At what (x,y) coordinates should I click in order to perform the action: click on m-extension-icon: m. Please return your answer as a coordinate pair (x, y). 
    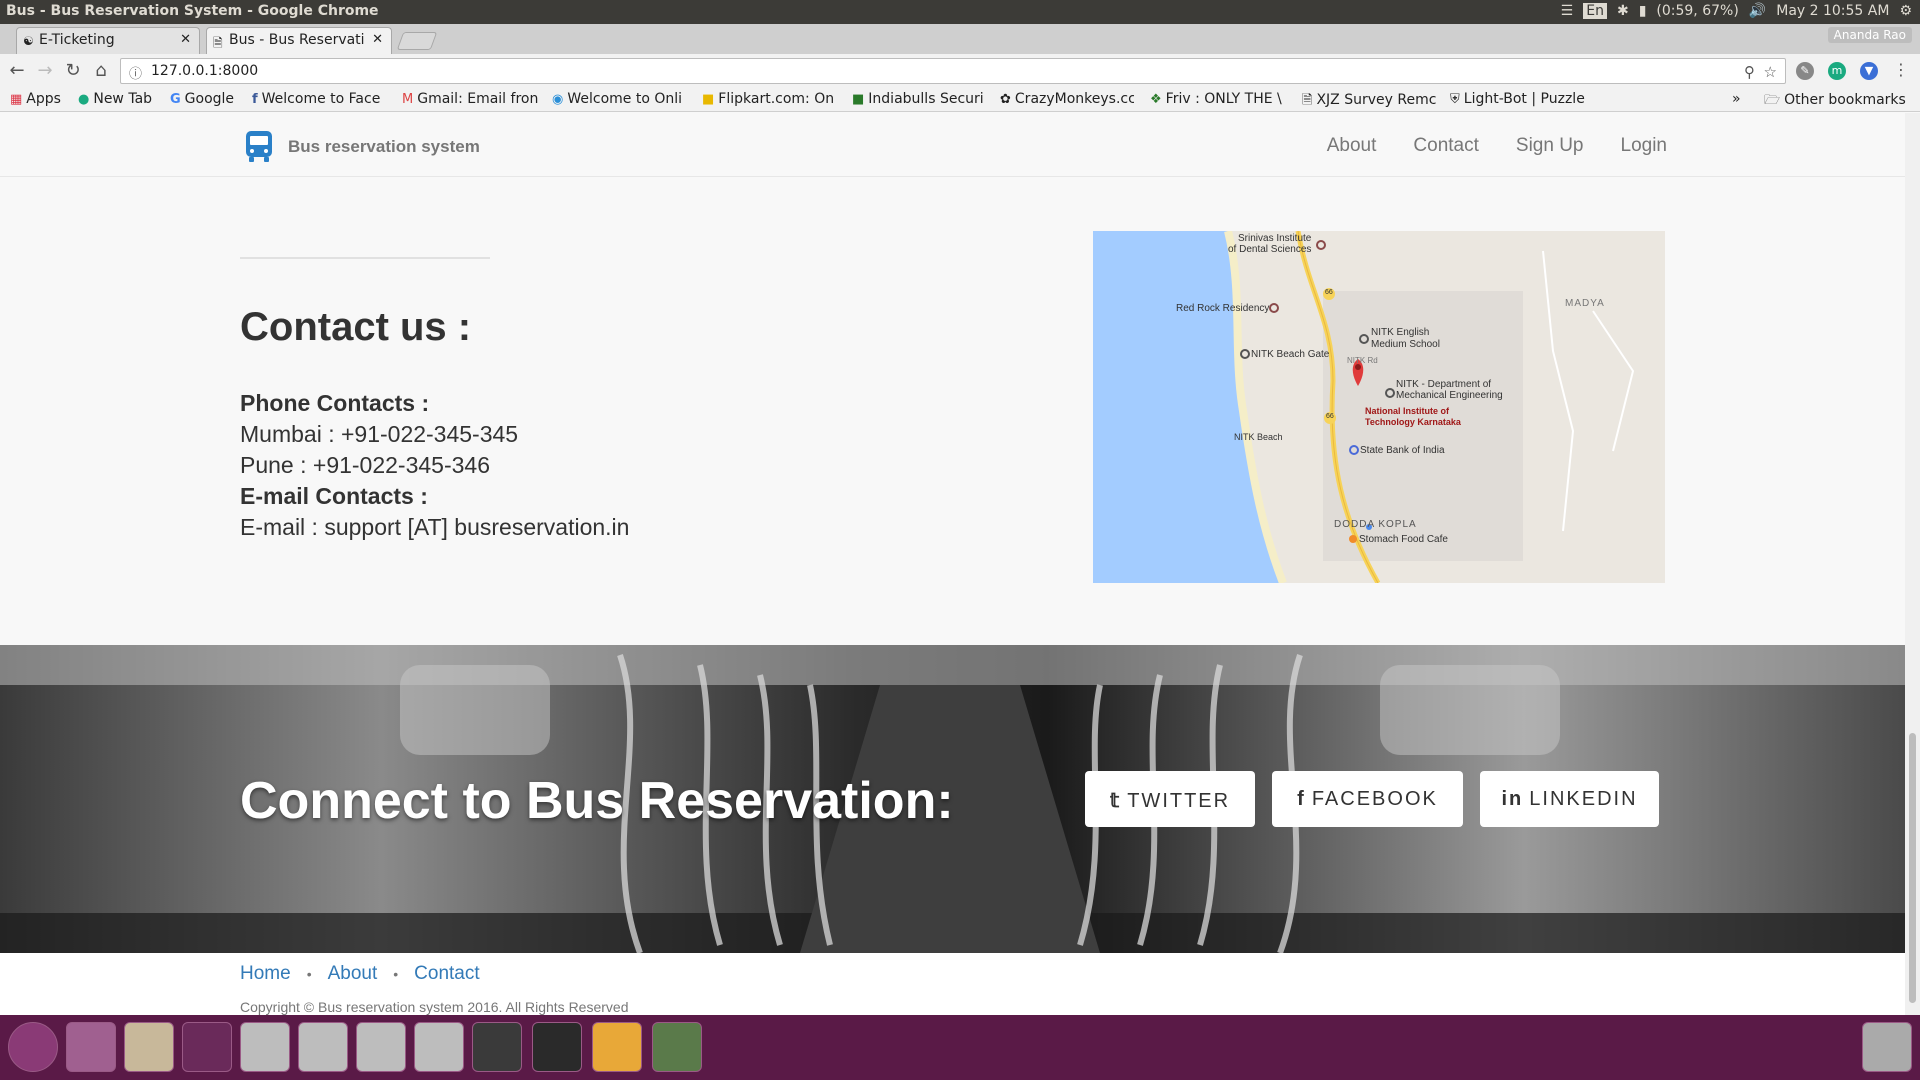
    Looking at the image, I should click on (1837, 71).